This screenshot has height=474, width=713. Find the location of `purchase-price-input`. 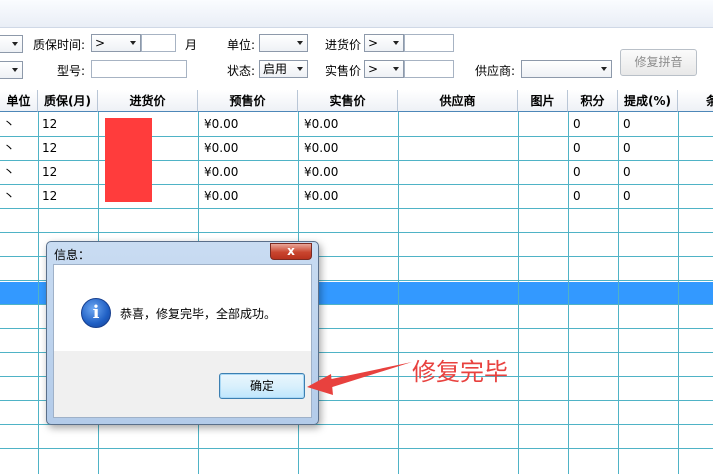

purchase-price-input is located at coordinates (429, 43).